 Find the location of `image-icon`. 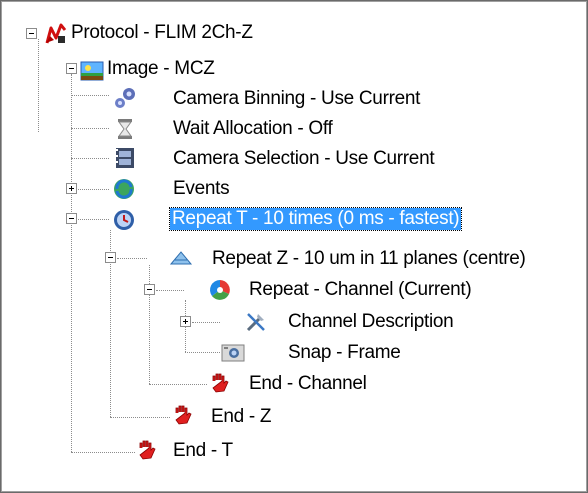

image-icon is located at coordinates (92, 71).